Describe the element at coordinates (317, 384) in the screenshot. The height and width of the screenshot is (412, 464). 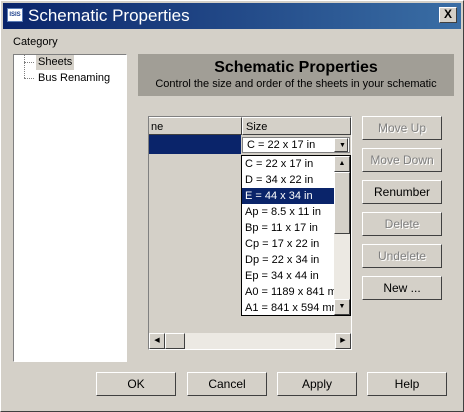
I see `apply-button: Apply` at that location.